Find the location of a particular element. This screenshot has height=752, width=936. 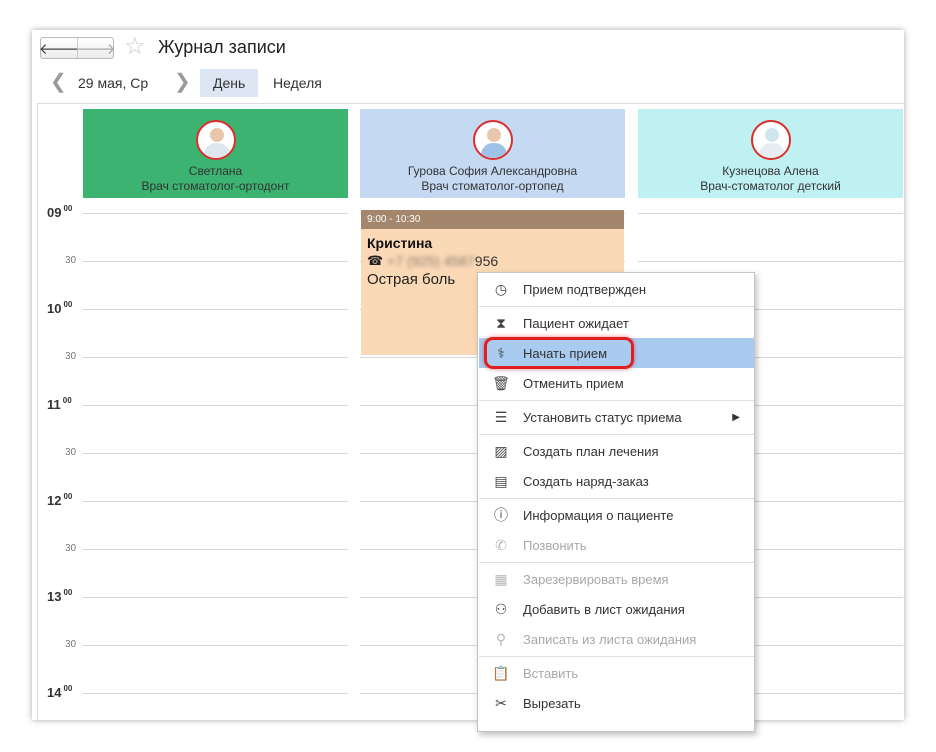

arrow-right-icon: 🡒 is located at coordinates (95, 49).